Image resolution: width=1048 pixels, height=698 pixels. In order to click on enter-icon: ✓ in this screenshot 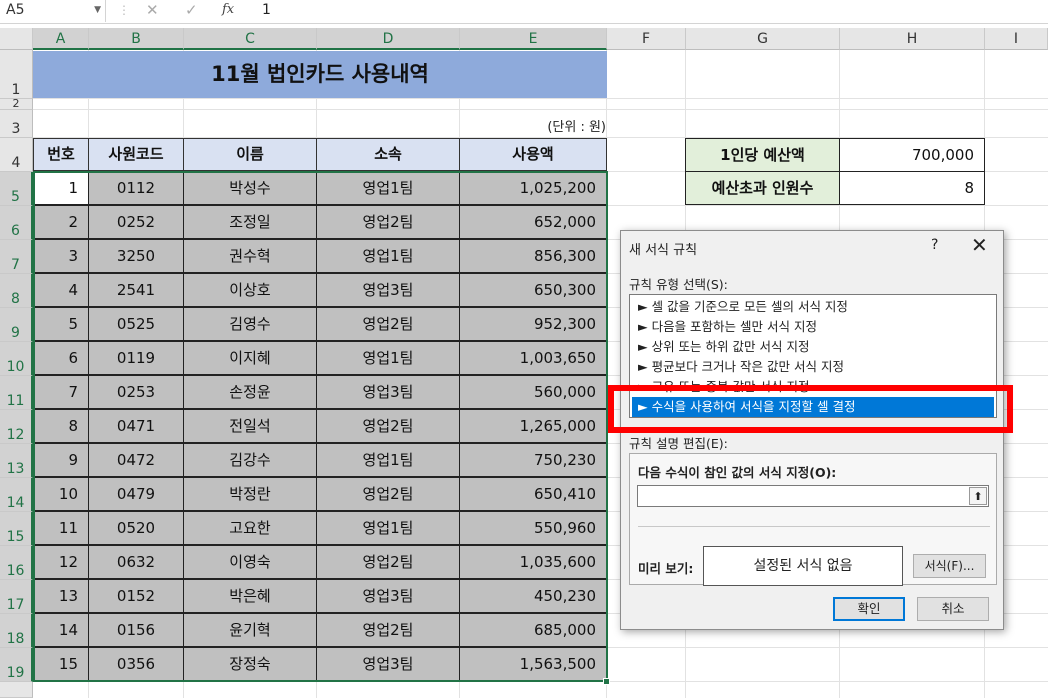, I will do `click(191, 10)`.